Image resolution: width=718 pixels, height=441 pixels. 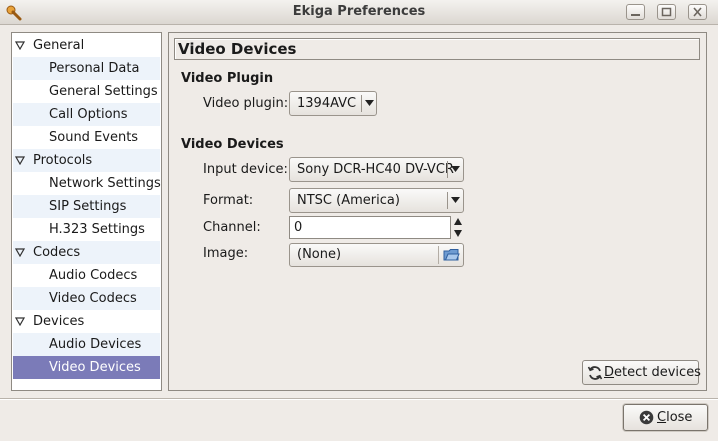 What do you see at coordinates (94, 137) in the screenshot?
I see `sidebar-item-label: Sound Events` at bounding box center [94, 137].